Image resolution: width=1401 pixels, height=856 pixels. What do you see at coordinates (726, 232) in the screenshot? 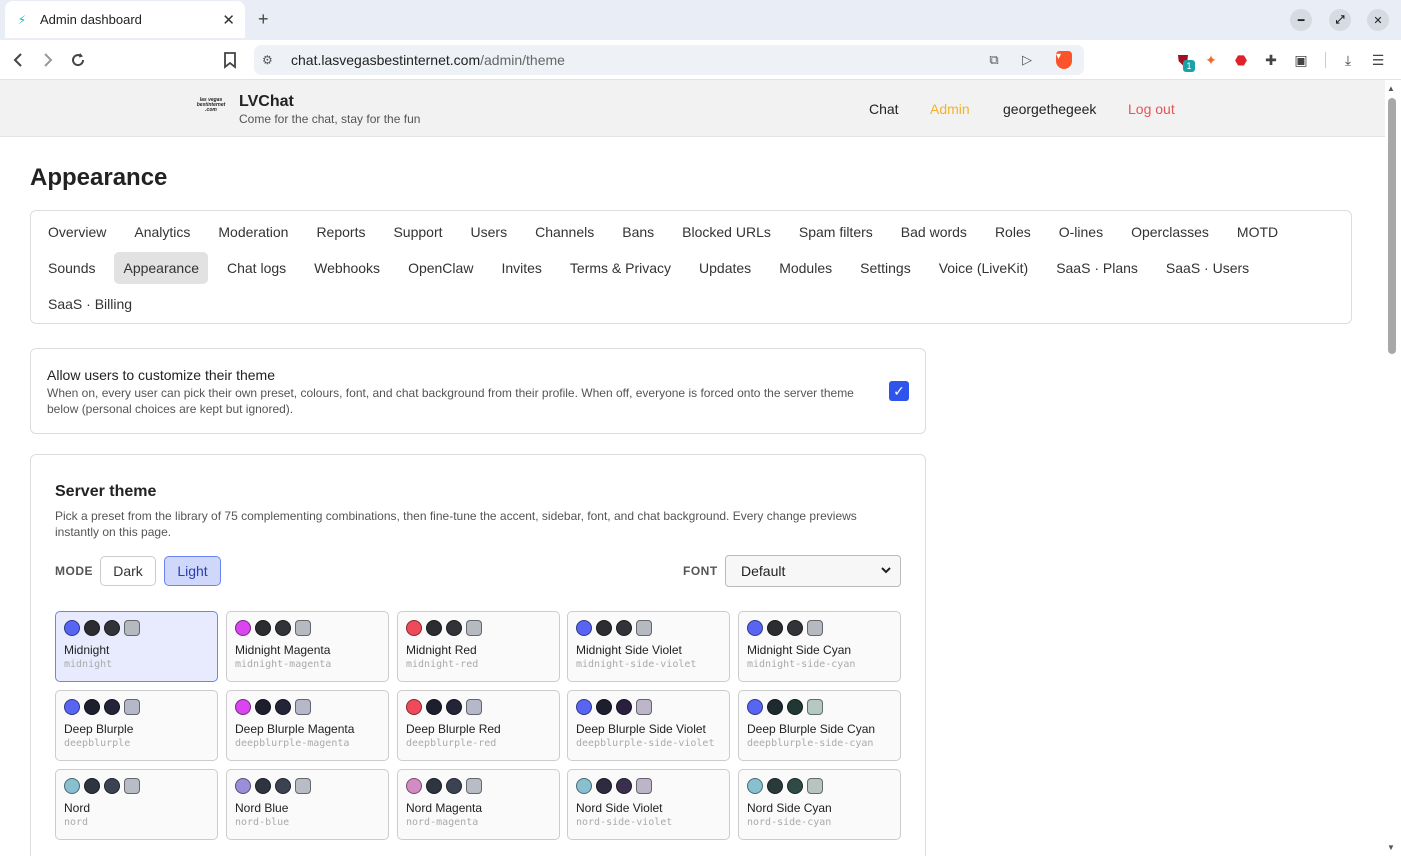
I see `admin-tab: Blocked URLs` at bounding box center [726, 232].